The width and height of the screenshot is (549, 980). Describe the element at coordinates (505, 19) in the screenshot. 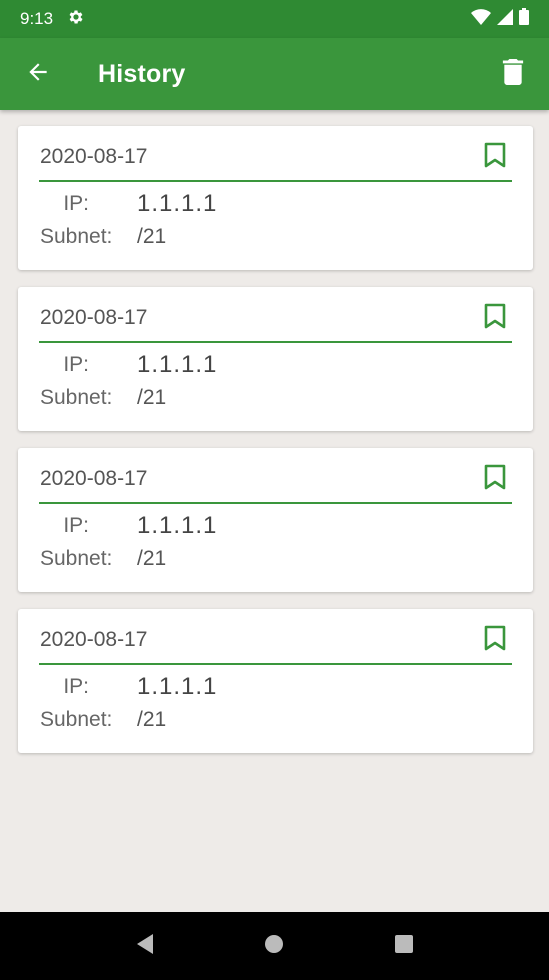

I see `signal-icon` at that location.